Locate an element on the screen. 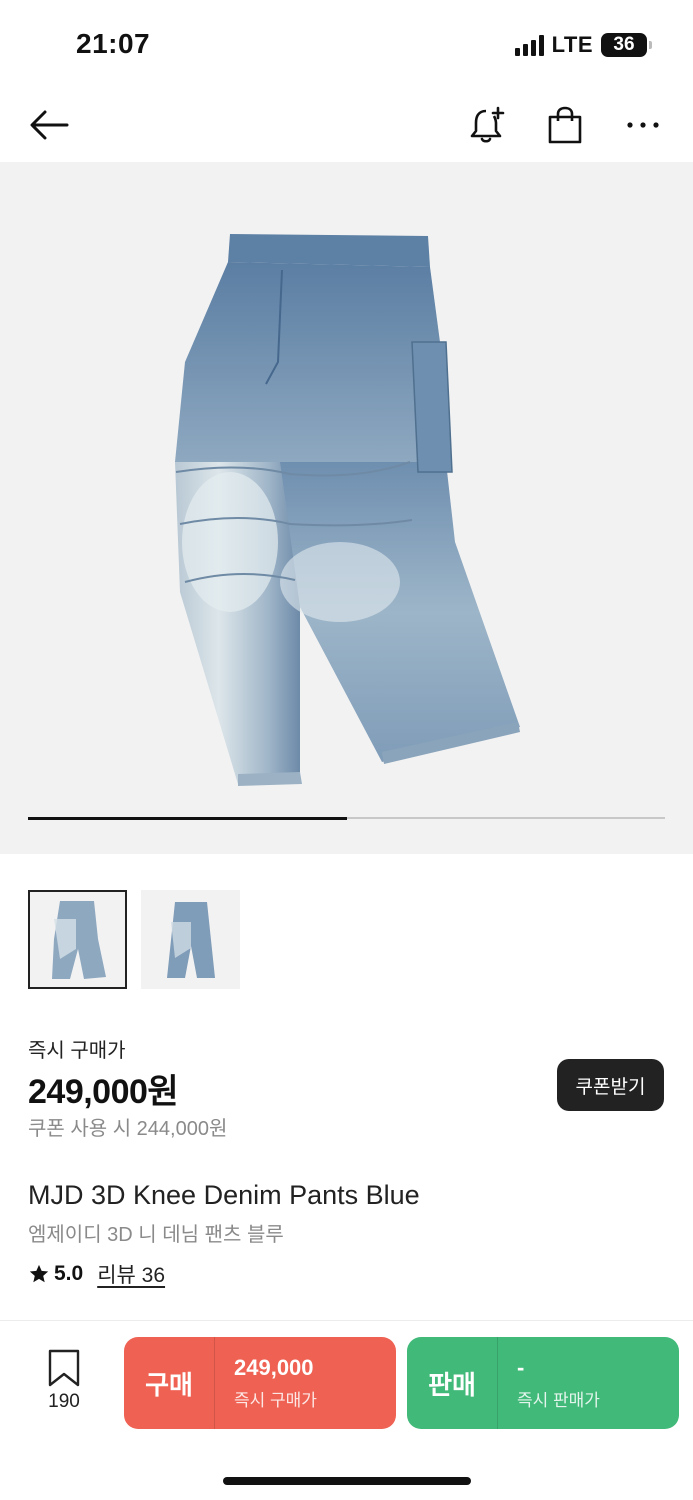  rating-score: 5.0 is located at coordinates (69, 1273).